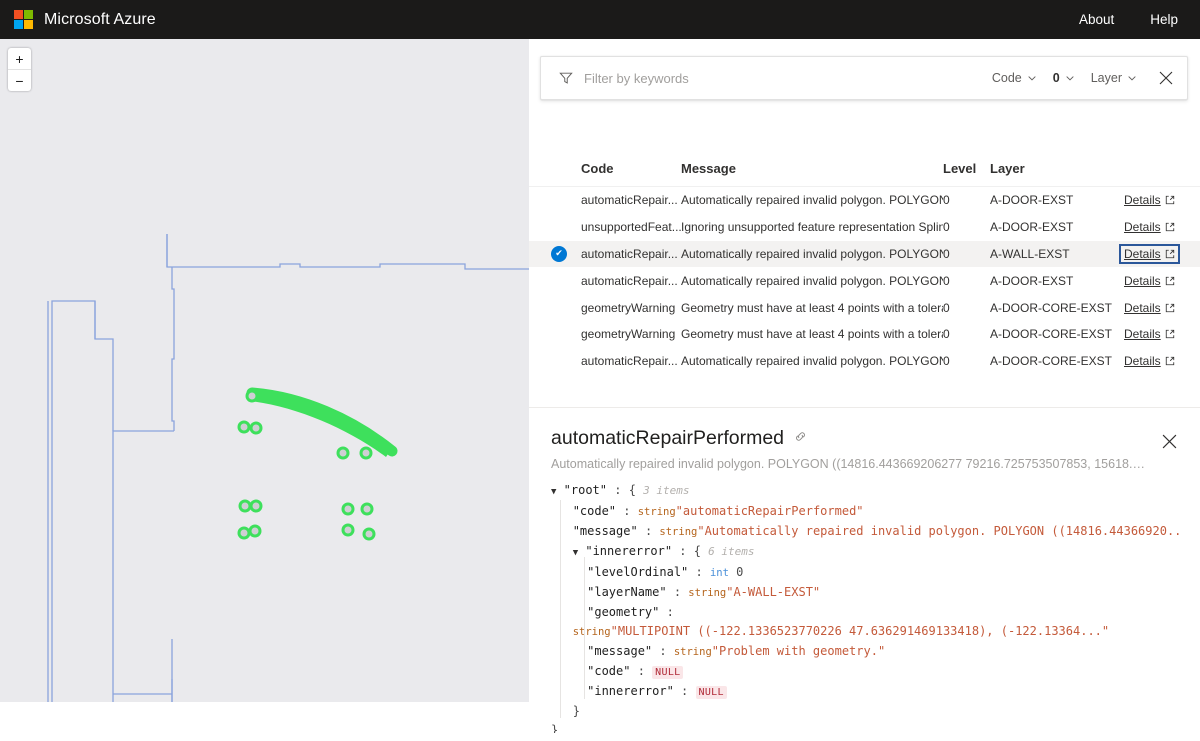 The width and height of the screenshot is (1200, 741). What do you see at coordinates (600, 19) in the screenshot?
I see `top-navigation-bar: Microsoft Azure About Help` at bounding box center [600, 19].